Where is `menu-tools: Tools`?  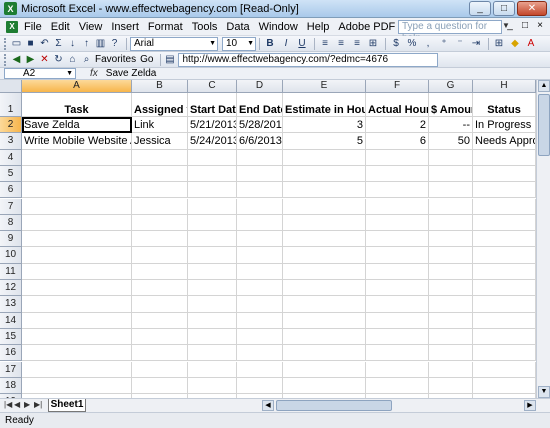 menu-tools: Tools is located at coordinates (205, 27).